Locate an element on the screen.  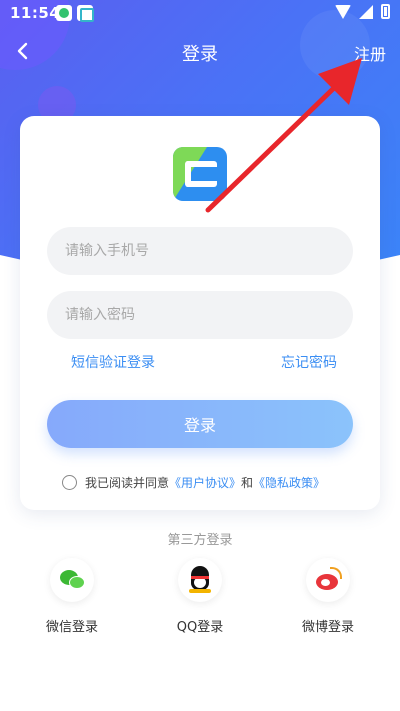
qq-login-label: QQ登录 is located at coordinates (200, 627).